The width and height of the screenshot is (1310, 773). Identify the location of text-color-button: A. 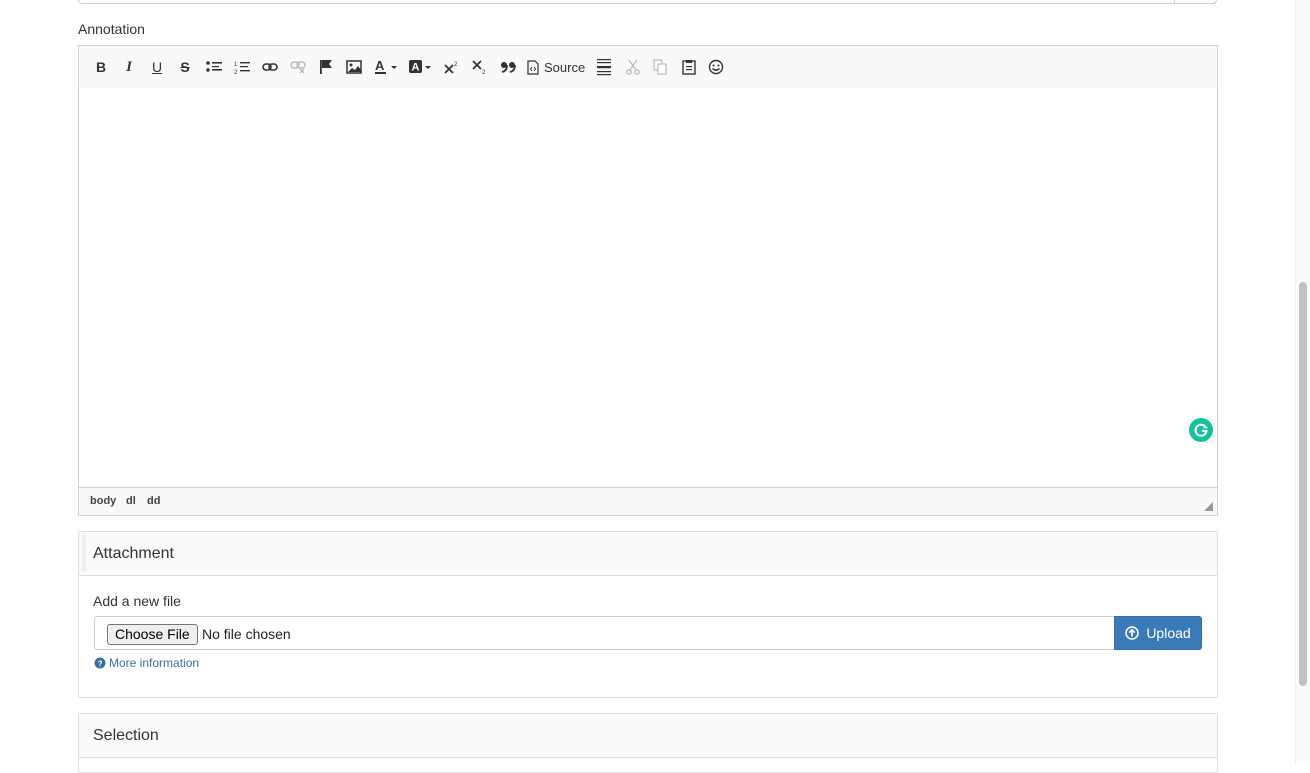
(386, 67).